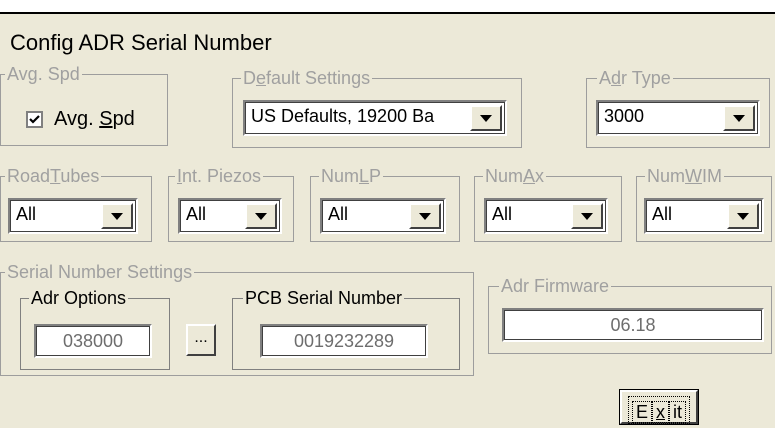  What do you see at coordinates (555, 286) in the screenshot?
I see `adr-firmware-legend: Adr Firmware` at bounding box center [555, 286].